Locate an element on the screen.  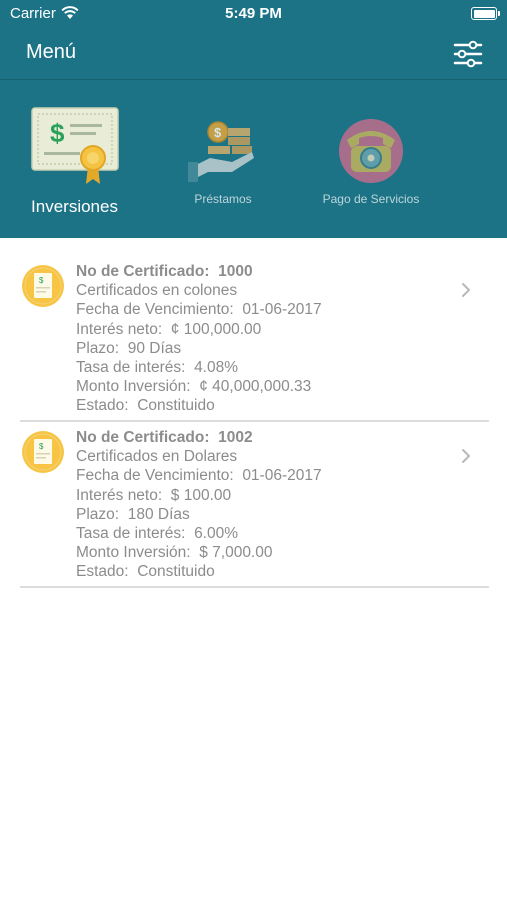
rate-value: 4.08% is located at coordinates (216, 368).